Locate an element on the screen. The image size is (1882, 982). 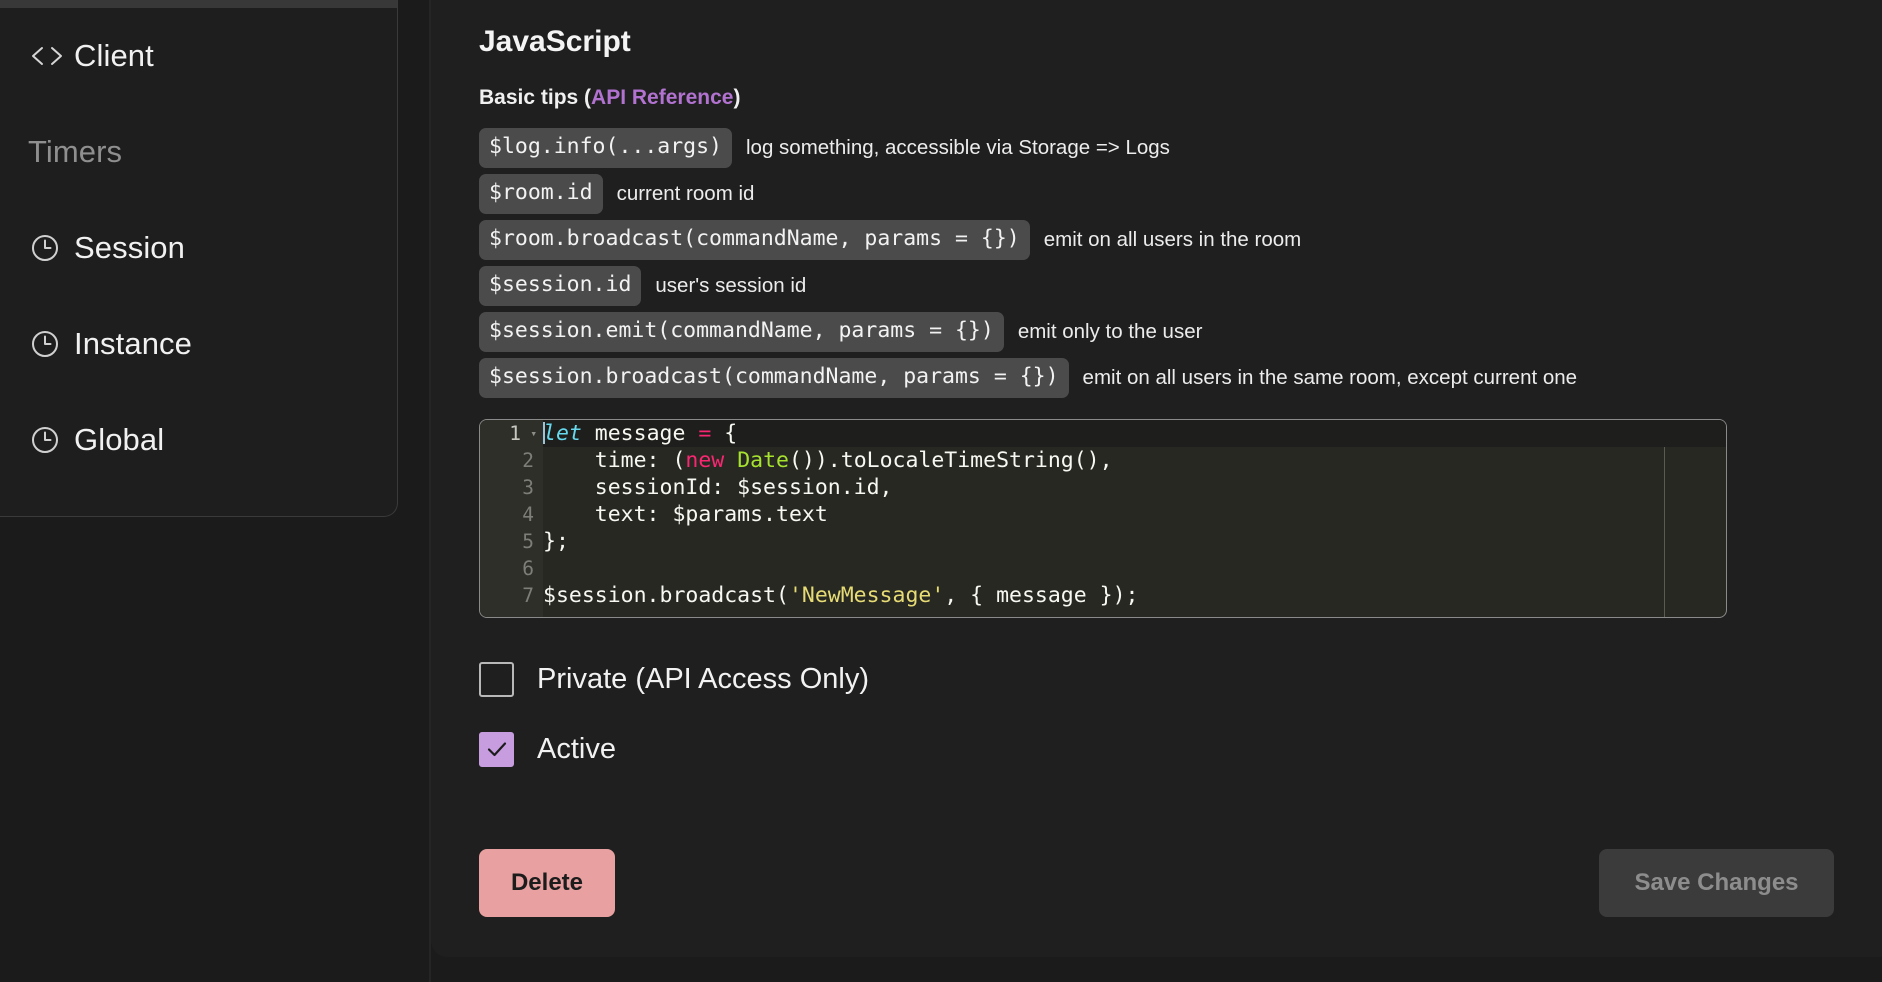
sidebar-top-bar is located at coordinates (198, 4).